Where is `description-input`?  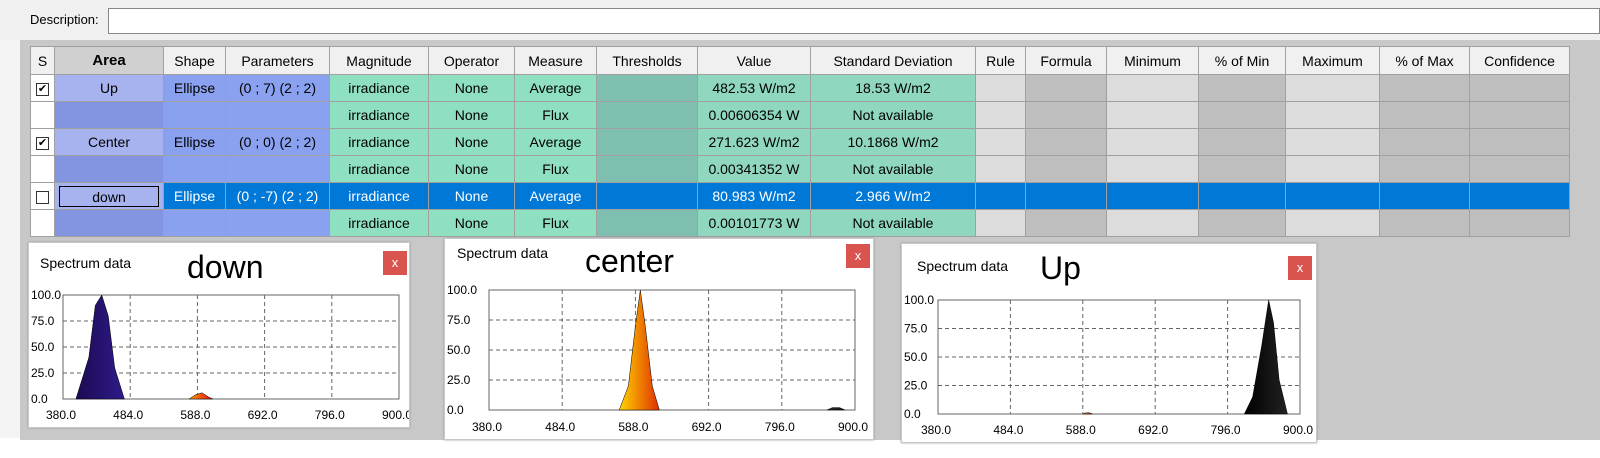
description-input is located at coordinates (854, 21).